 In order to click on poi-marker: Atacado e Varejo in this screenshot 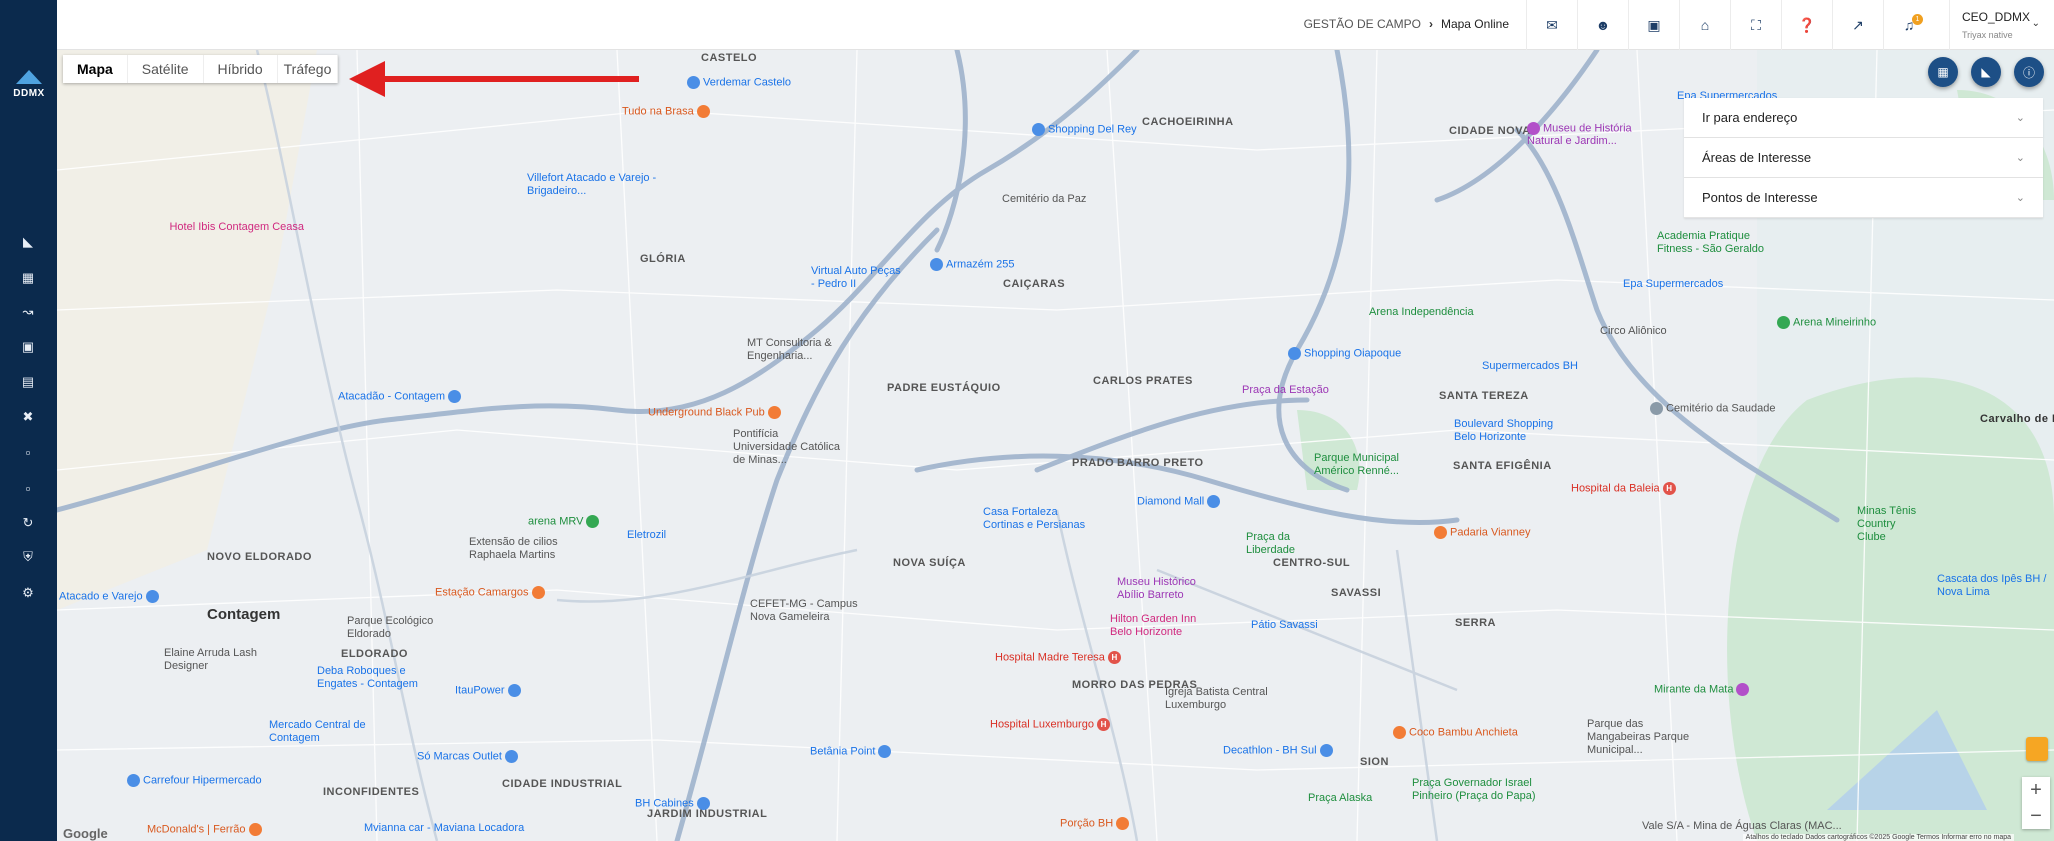, I will do `click(110, 596)`.